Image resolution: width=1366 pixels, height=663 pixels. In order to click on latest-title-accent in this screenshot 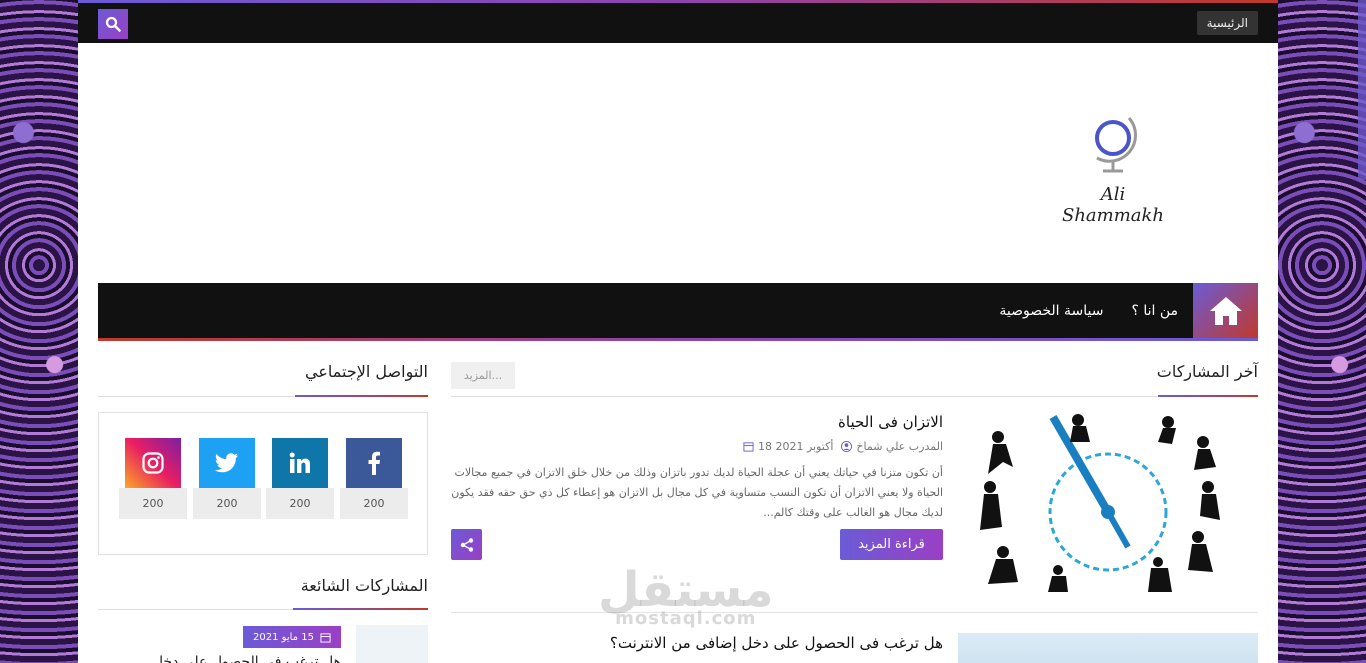, I will do `click(1208, 396)`.